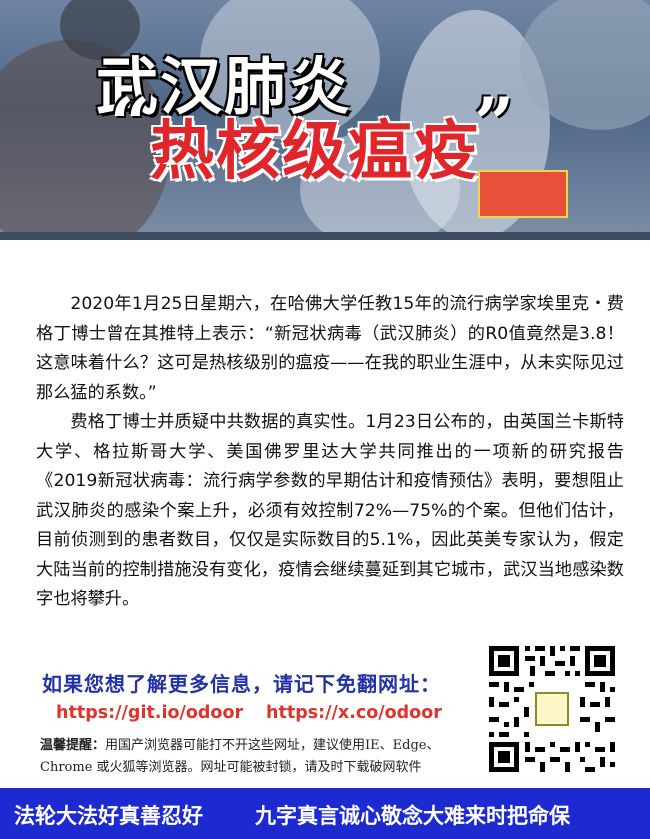  I want to click on cta-headline: 如果您想了解更多信息，请记下免翻网址：, so click(241, 684).